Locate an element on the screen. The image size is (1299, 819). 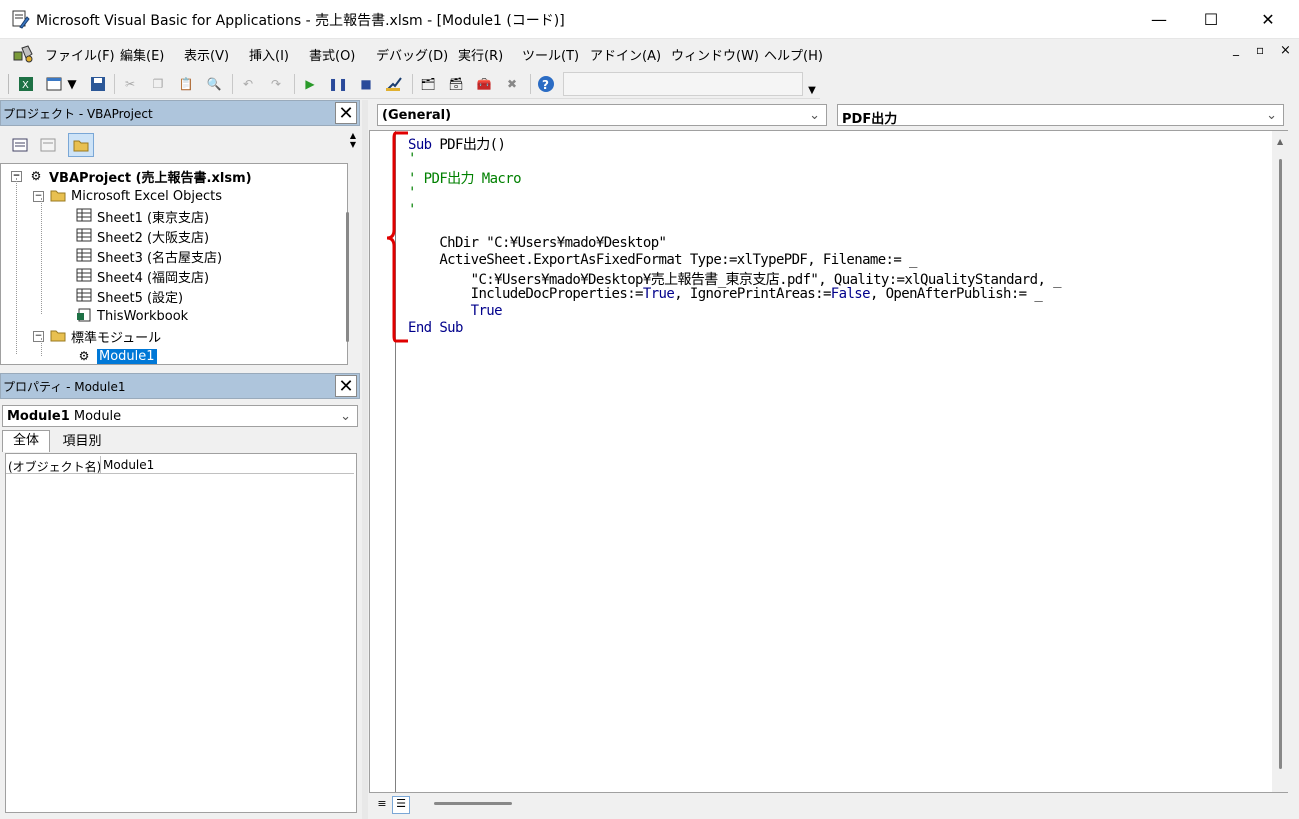
menu-run: 実行(R) is located at coordinates (480, 54).